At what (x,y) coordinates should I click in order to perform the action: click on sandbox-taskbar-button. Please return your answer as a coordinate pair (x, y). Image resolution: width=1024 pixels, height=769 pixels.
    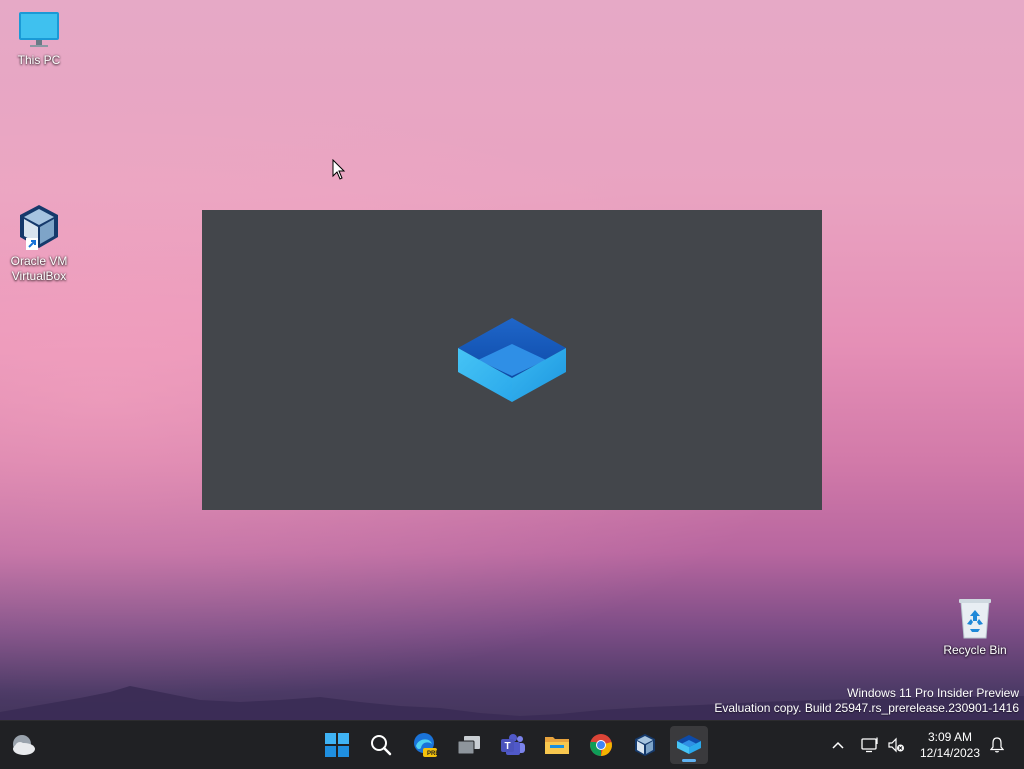
    Looking at the image, I should click on (689, 745).